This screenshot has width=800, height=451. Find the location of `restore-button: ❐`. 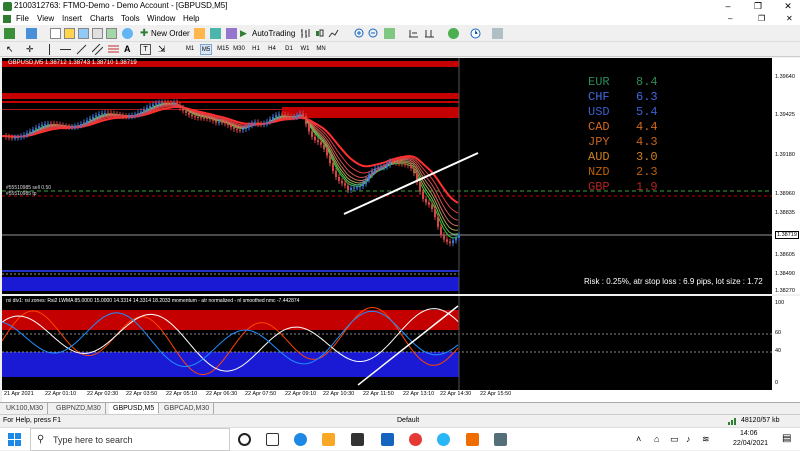

restore-button: ❐ is located at coordinates (758, 6).